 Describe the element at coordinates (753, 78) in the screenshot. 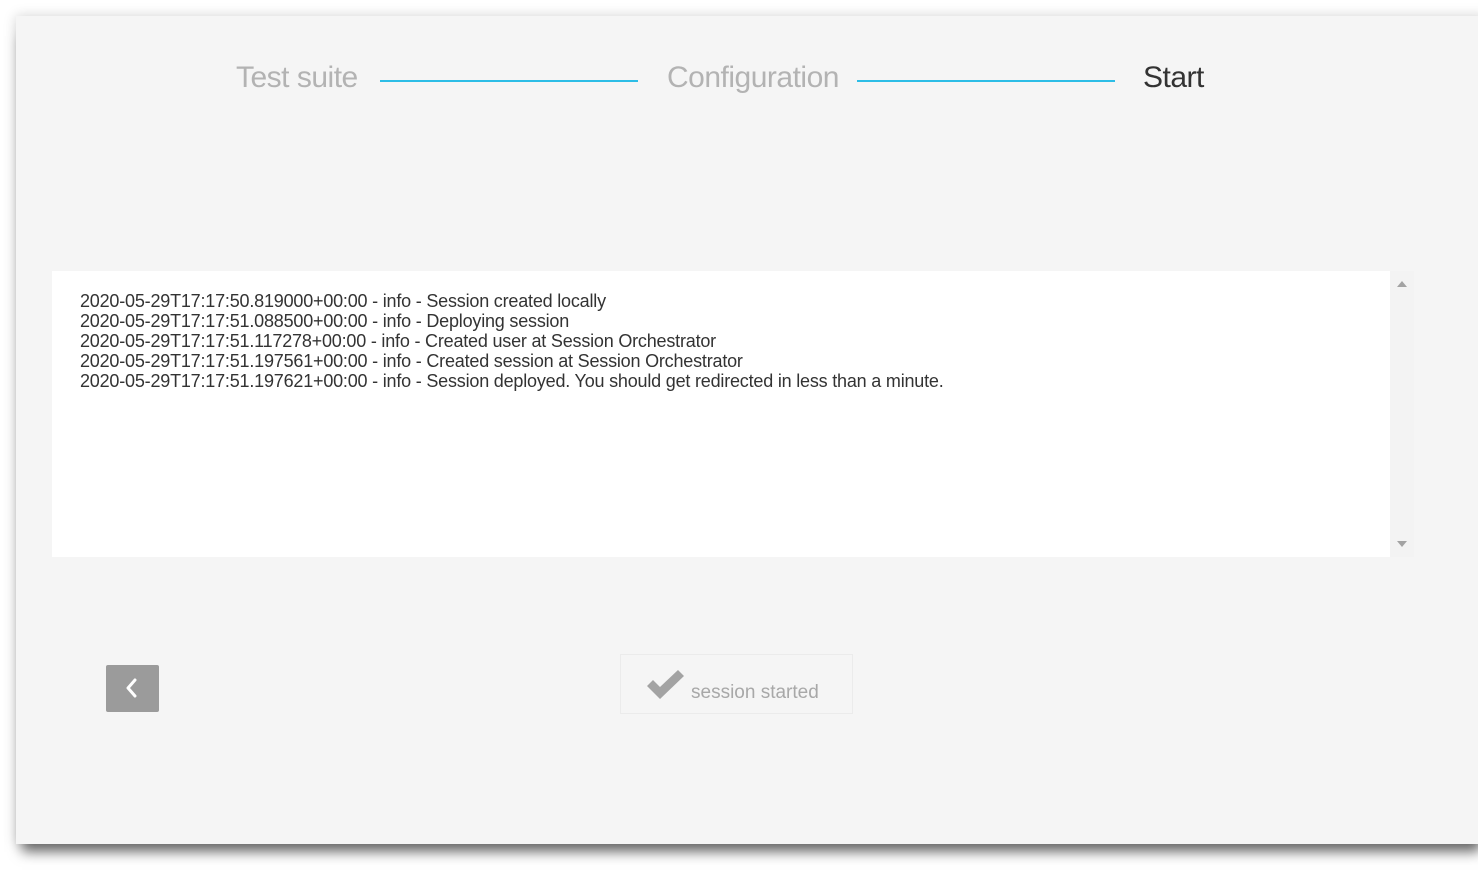

I see `step-configuration: Configuration` at that location.